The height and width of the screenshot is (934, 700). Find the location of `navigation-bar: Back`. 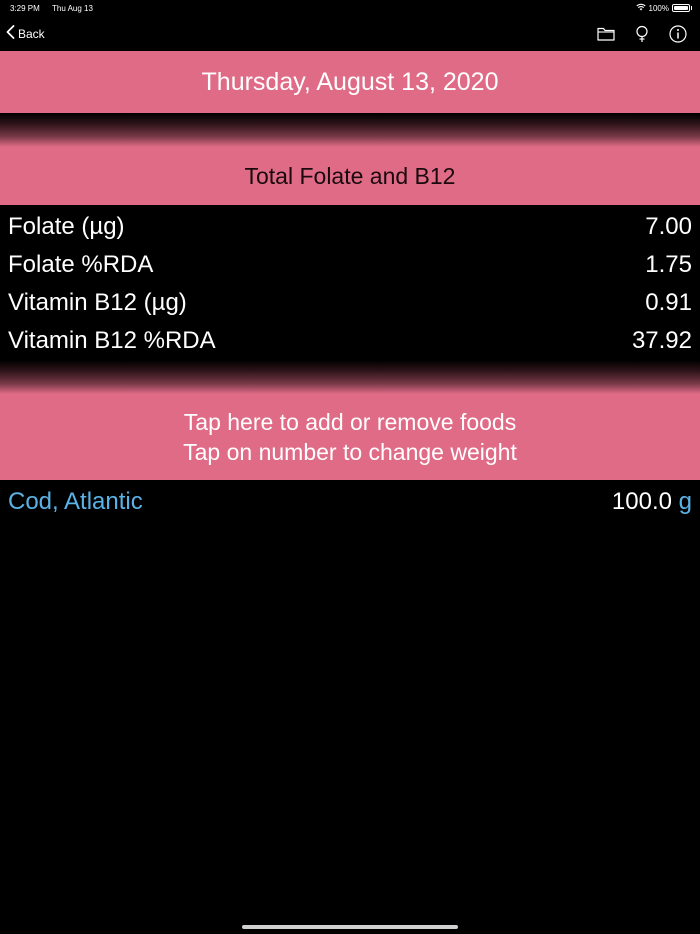

navigation-bar: Back is located at coordinates (350, 34).